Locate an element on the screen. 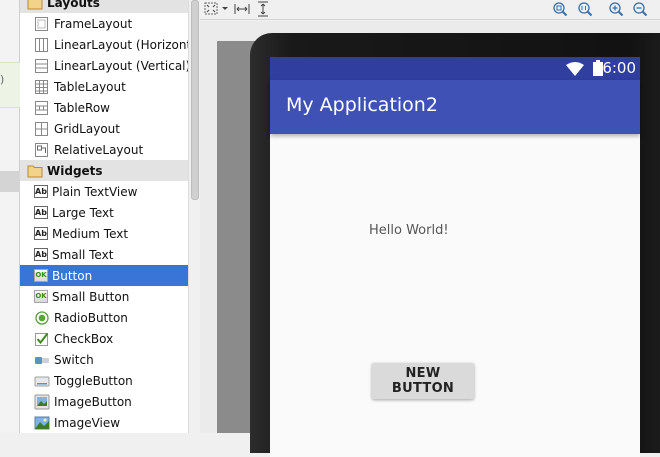 This screenshot has width=660, height=457. palette-item-framelayout: FrameLayout is located at coordinates (104, 23).